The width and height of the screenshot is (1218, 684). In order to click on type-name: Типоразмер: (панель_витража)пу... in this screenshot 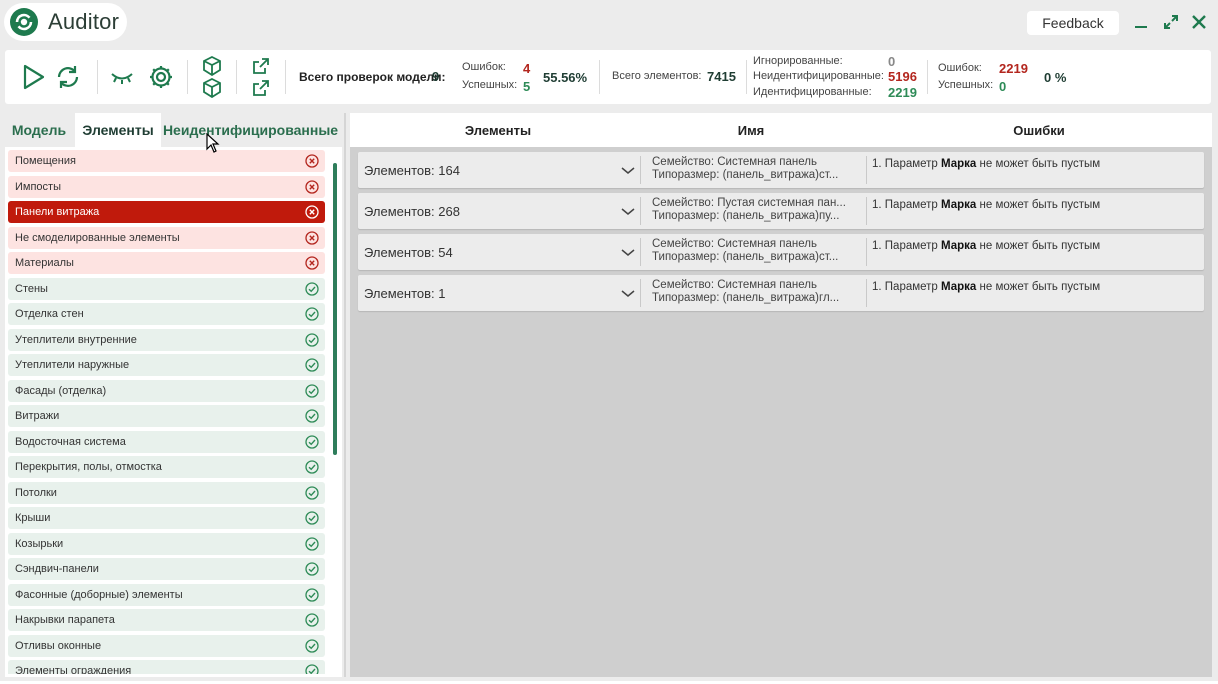, I will do `click(746, 216)`.